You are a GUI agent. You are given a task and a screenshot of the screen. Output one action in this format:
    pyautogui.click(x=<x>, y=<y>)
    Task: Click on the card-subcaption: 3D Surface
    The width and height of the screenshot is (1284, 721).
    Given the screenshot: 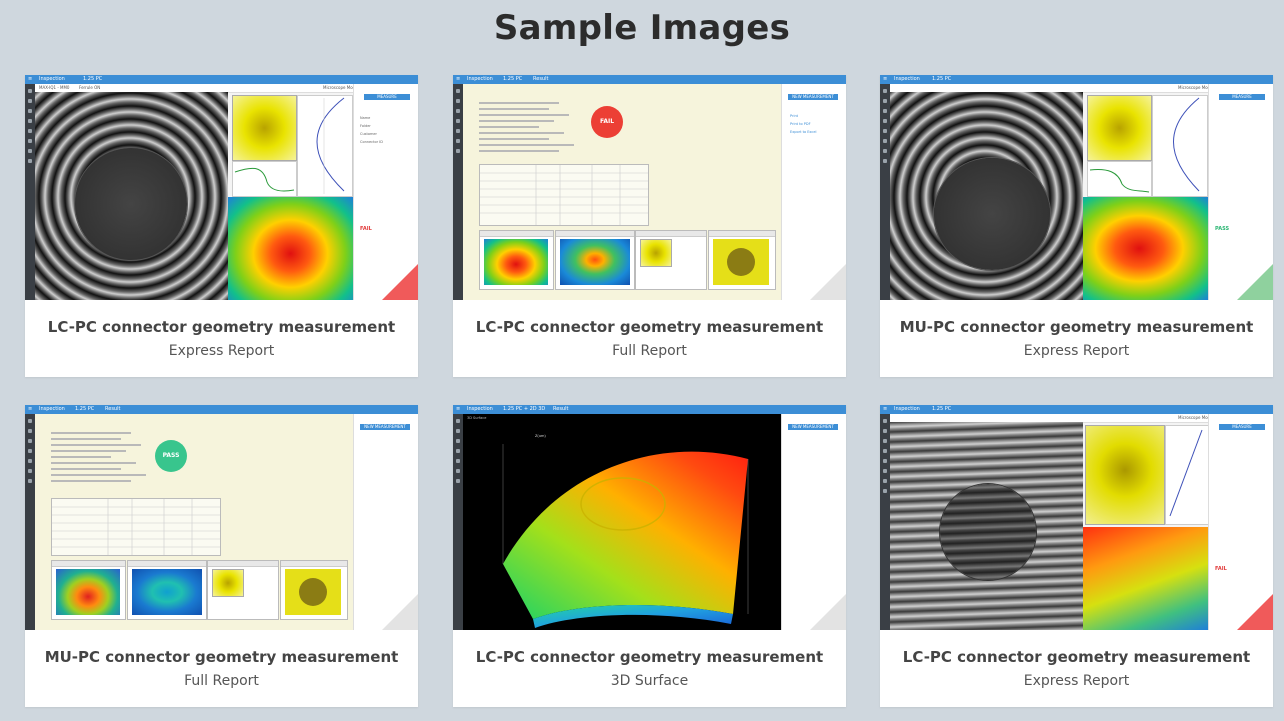 What is the action you would take?
    pyautogui.click(x=649, y=681)
    